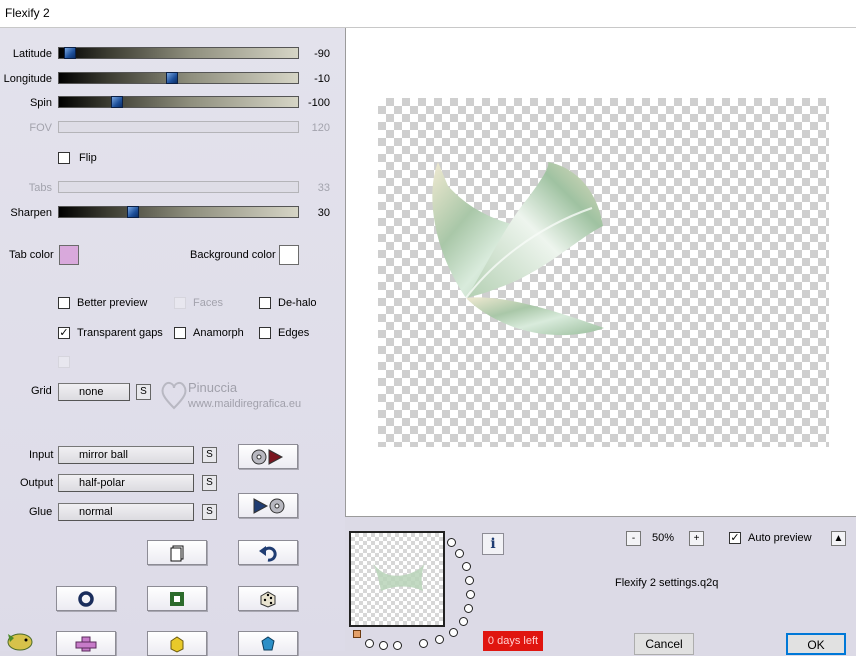 The width and height of the screenshot is (856, 656). I want to click on cross-button, so click(86, 643).